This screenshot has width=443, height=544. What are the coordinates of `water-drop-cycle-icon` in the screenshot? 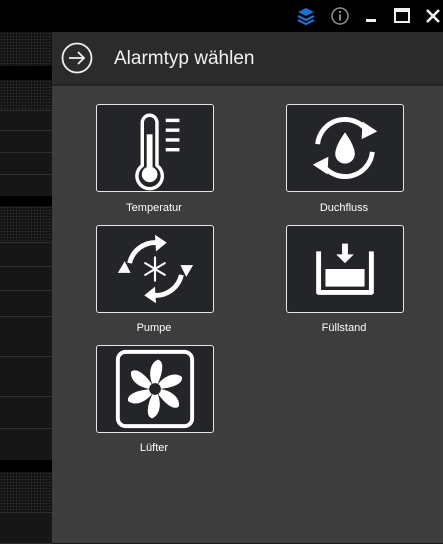 It's located at (345, 148).